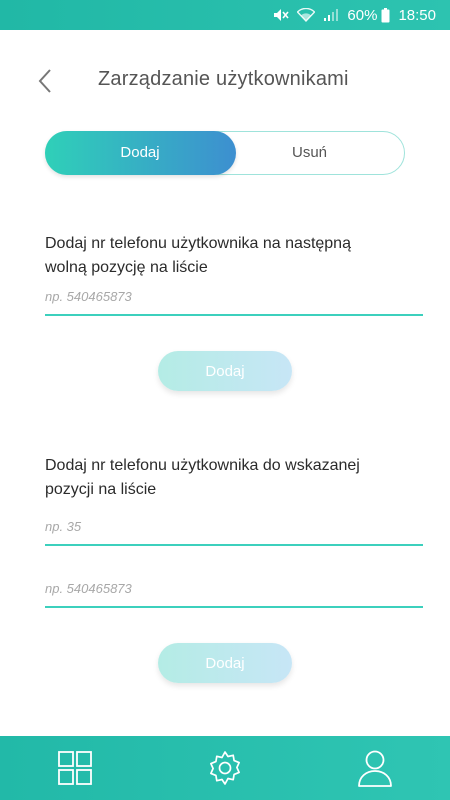  I want to click on signal-icon, so click(331, 15).